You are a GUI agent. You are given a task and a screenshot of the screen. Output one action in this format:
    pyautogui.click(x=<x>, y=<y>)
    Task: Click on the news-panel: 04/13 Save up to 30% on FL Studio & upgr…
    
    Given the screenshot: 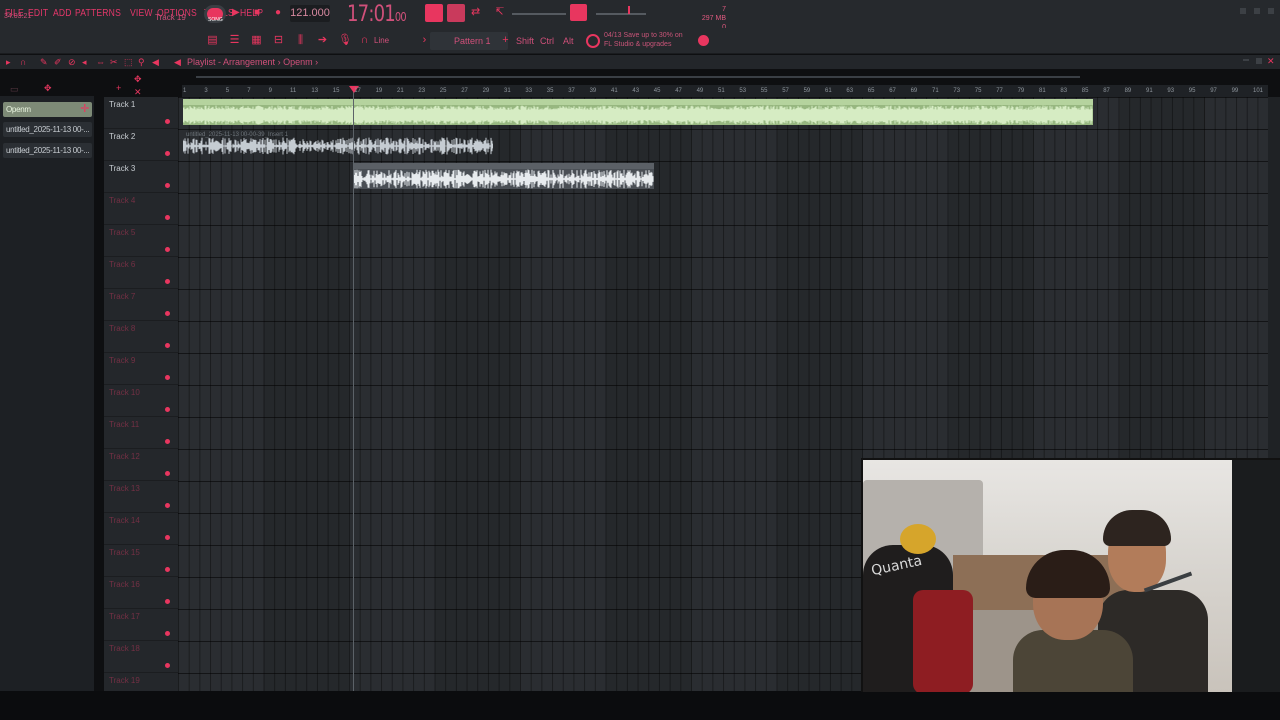 What is the action you would take?
    pyautogui.click(x=643, y=40)
    